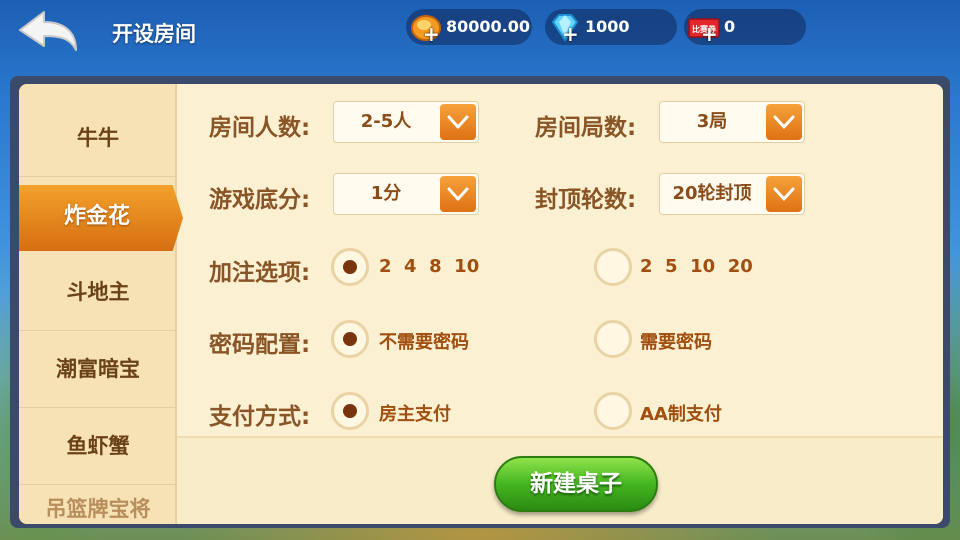 This screenshot has height=540, width=960. Describe the element at coordinates (676, 341) in the screenshot. I see `need-password-label: 需要密码` at that location.